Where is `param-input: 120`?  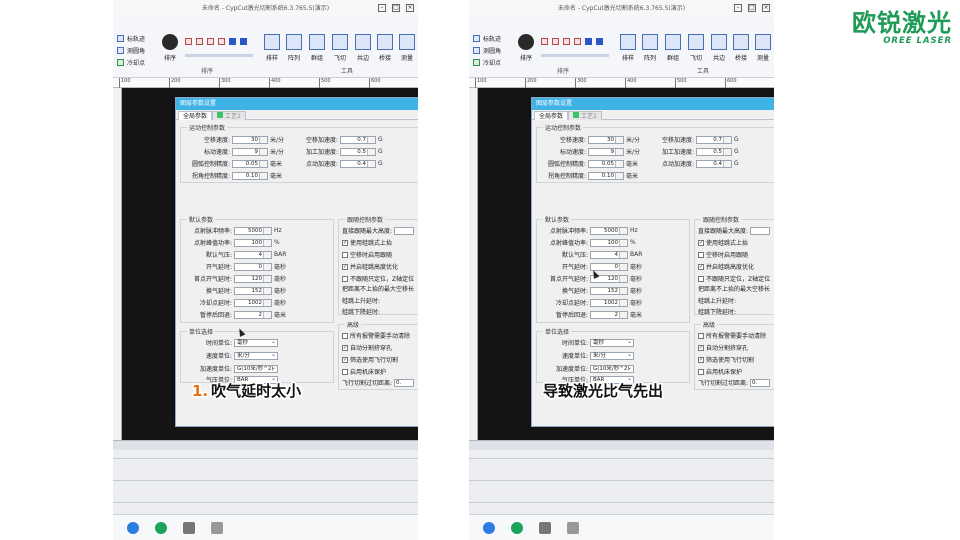 param-input: 120 is located at coordinates (253, 278).